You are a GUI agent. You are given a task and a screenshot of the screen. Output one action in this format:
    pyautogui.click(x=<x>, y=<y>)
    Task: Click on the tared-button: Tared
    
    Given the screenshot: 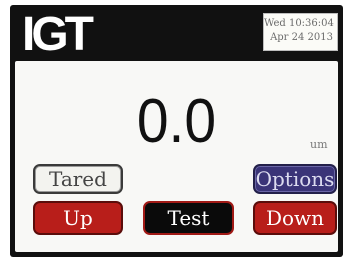 What is the action you would take?
    pyautogui.click(x=78, y=179)
    